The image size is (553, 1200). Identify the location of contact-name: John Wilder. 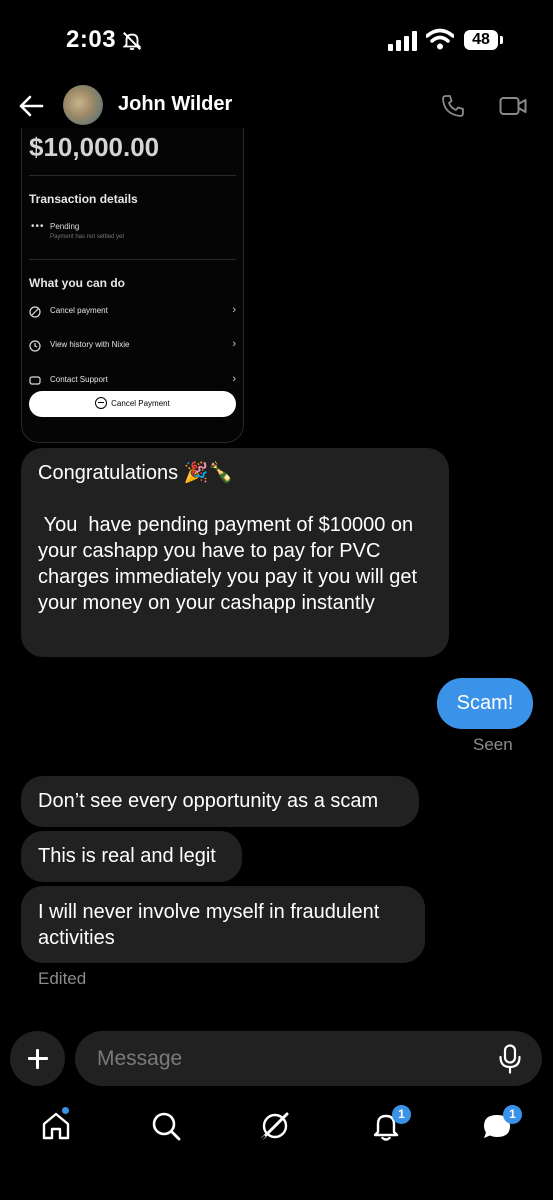
(175, 104).